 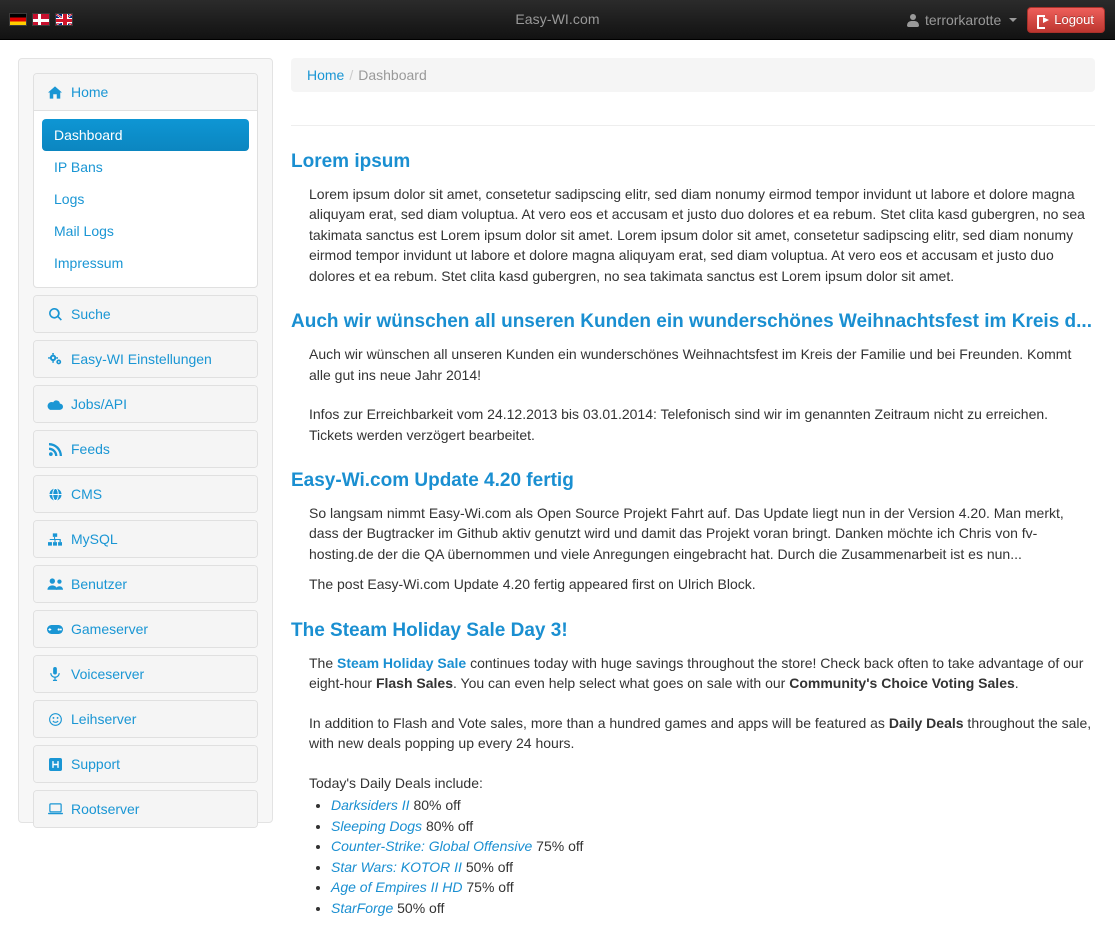 I want to click on logout-label: Logout, so click(x=1074, y=19).